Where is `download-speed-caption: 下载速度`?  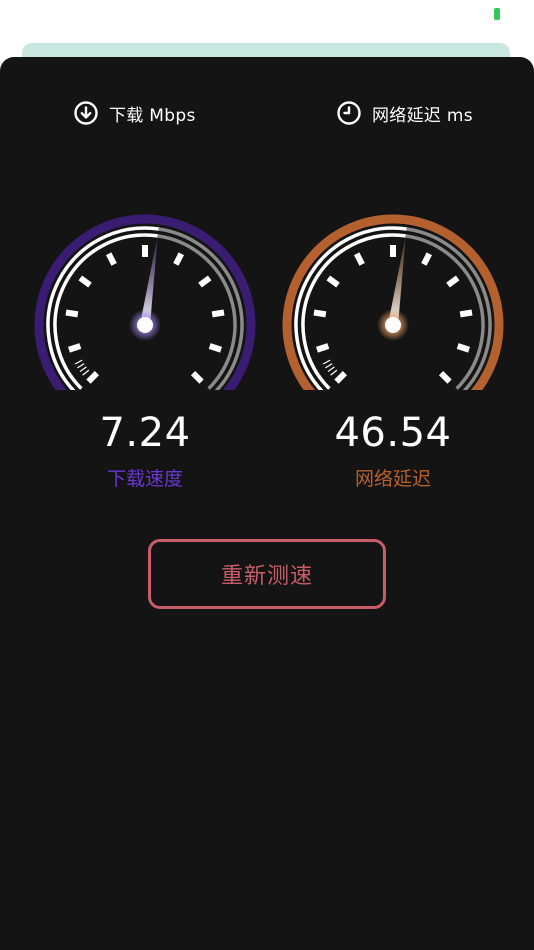
download-speed-caption: 下载速度 is located at coordinates (144, 479).